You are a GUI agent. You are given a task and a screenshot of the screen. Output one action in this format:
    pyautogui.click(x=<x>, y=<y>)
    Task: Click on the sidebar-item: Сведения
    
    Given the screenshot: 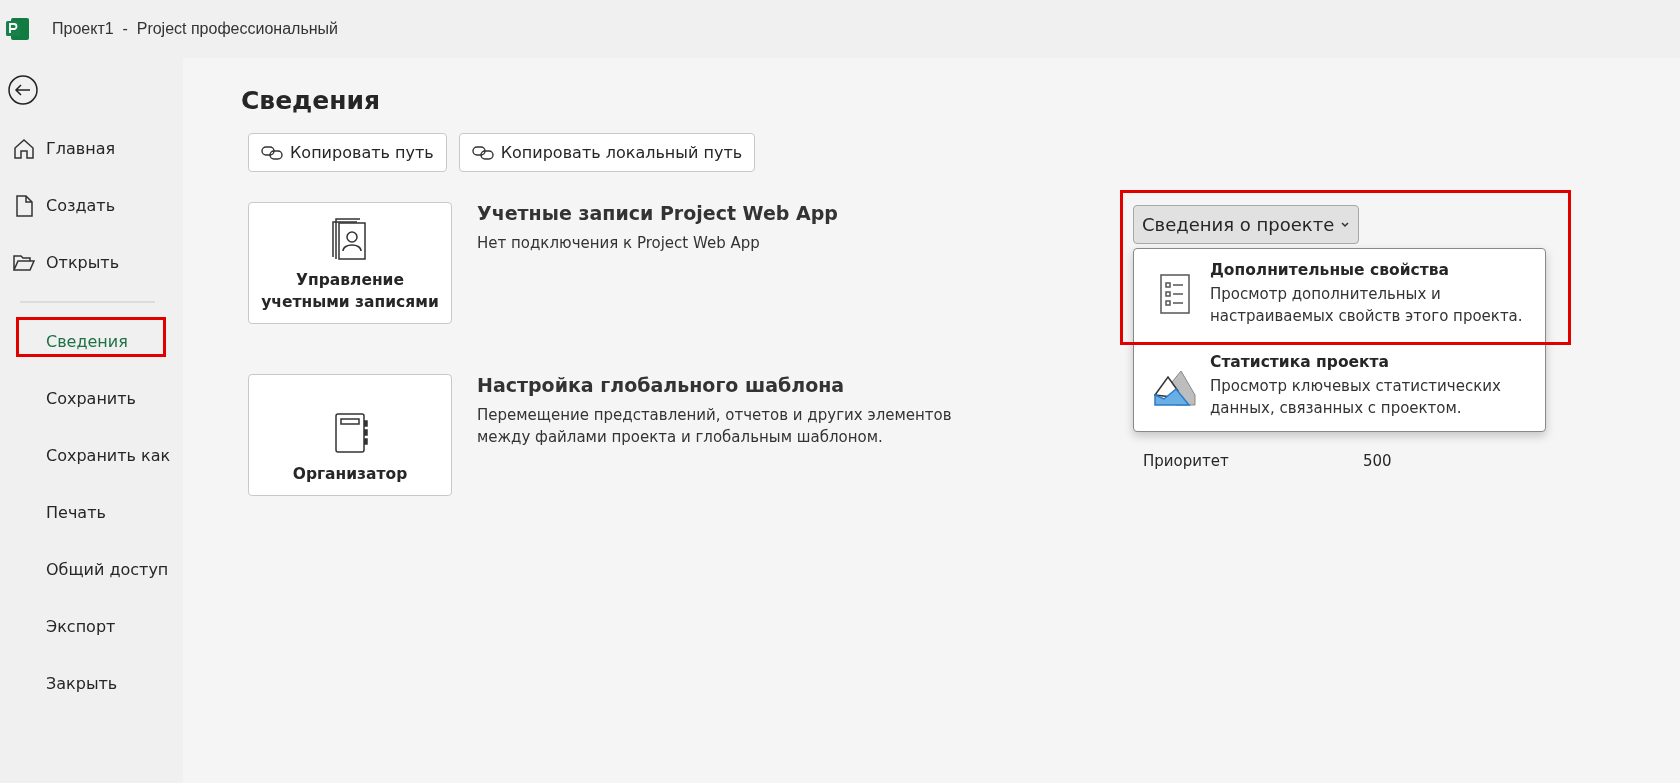 What is the action you would take?
    pyautogui.click(x=91, y=341)
    